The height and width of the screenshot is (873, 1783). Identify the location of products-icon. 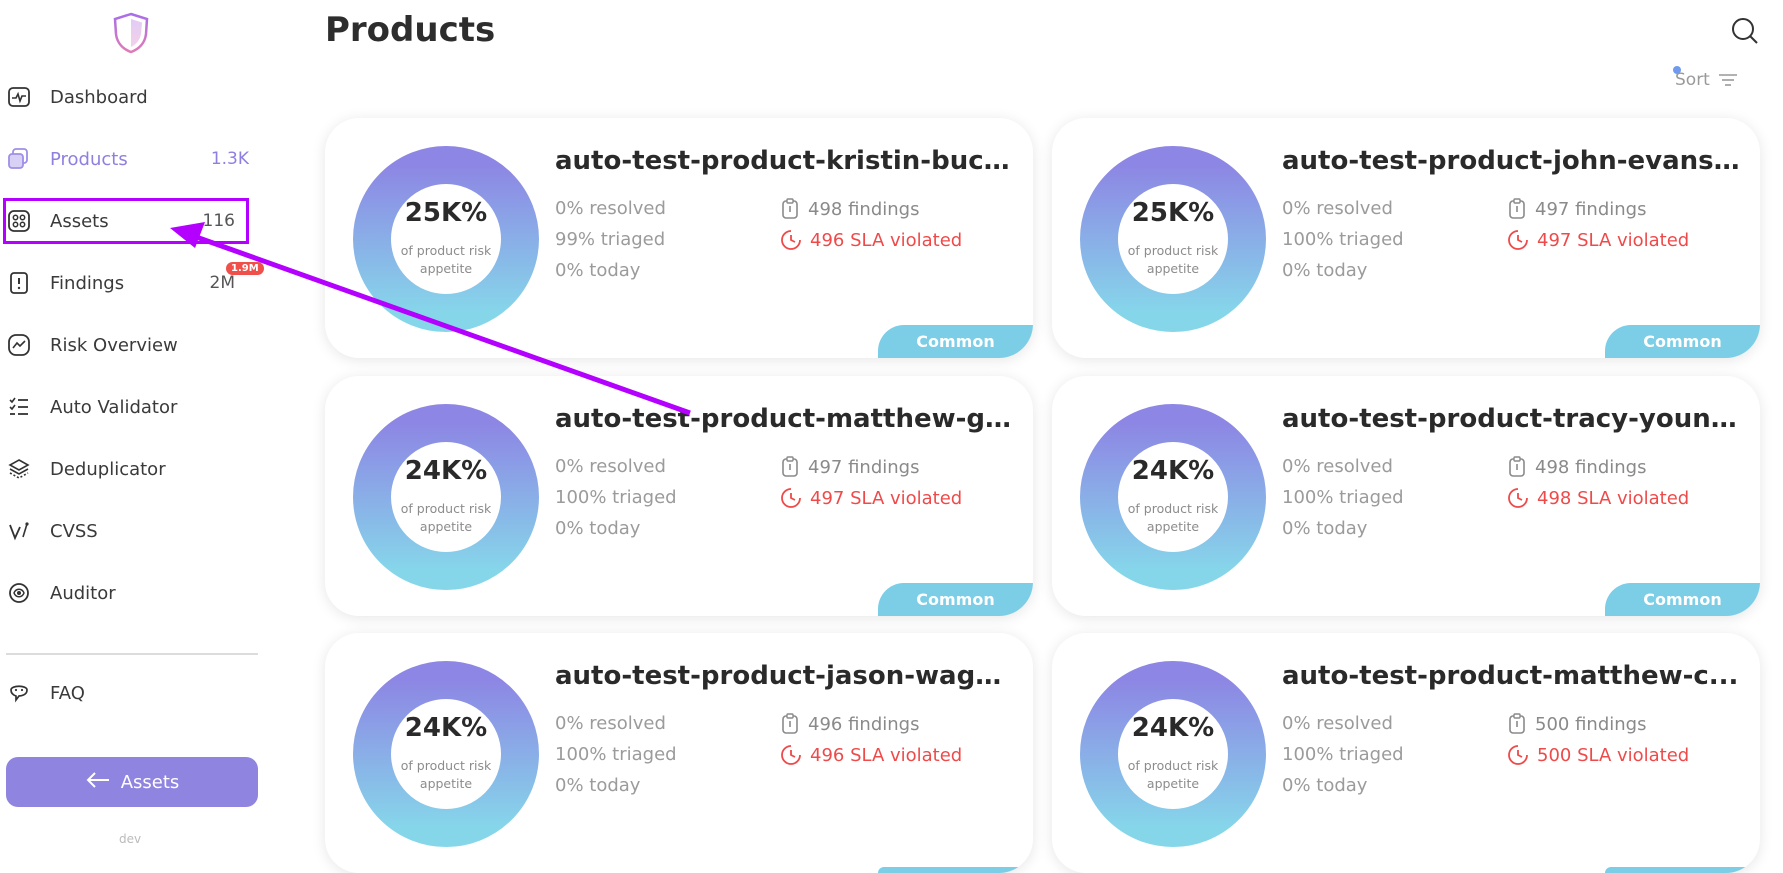
(19, 159).